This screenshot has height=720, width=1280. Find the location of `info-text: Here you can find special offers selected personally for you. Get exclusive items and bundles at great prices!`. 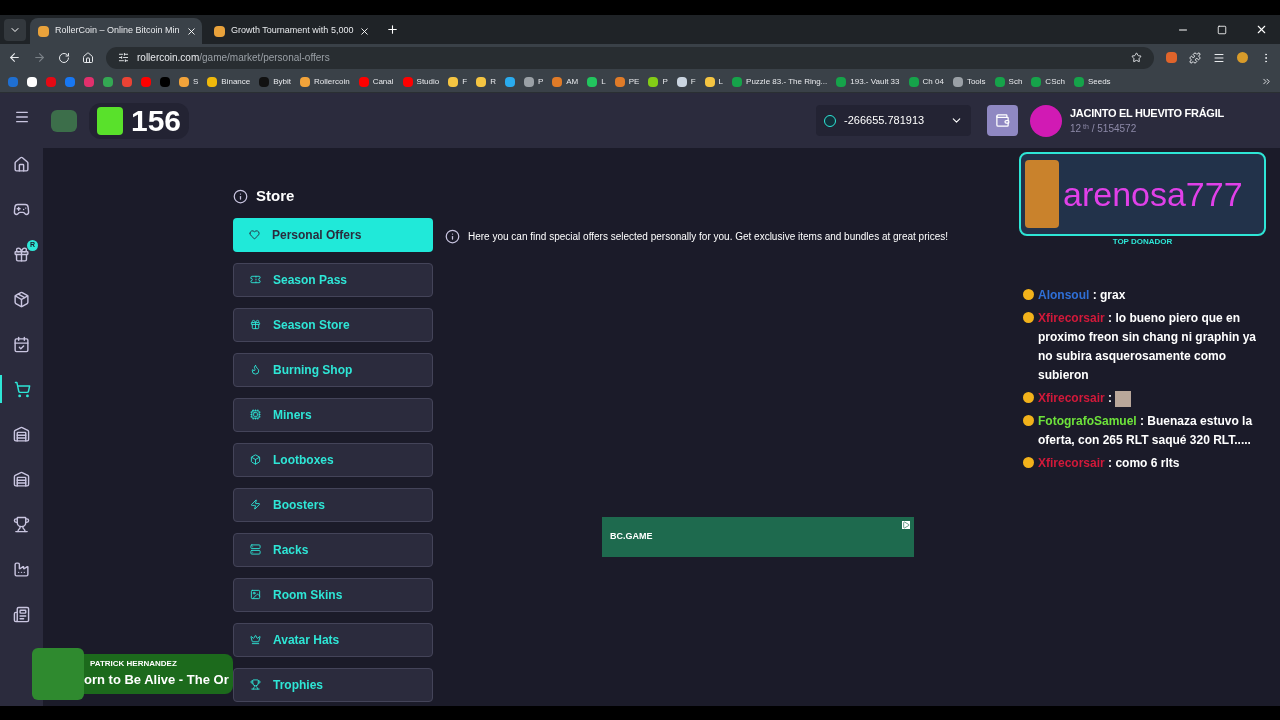

info-text: Here you can find special offers selected personally for you. Get exclusive items and bundles at great prices! is located at coordinates (708, 237).